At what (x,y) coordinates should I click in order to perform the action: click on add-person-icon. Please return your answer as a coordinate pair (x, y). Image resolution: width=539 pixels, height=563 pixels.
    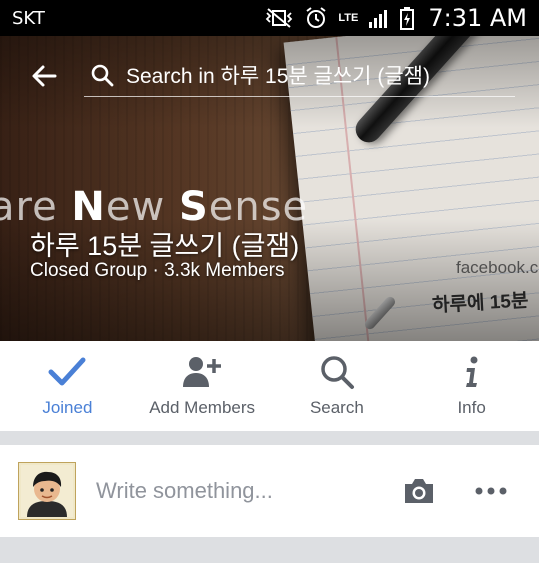
    Looking at the image, I should click on (202, 372).